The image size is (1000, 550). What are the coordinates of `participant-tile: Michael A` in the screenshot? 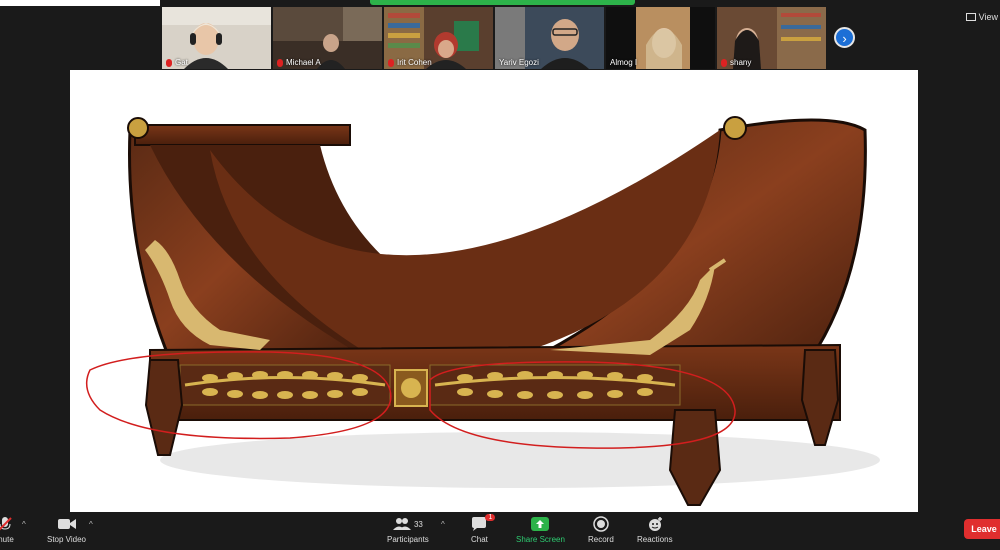 It's located at (327, 38).